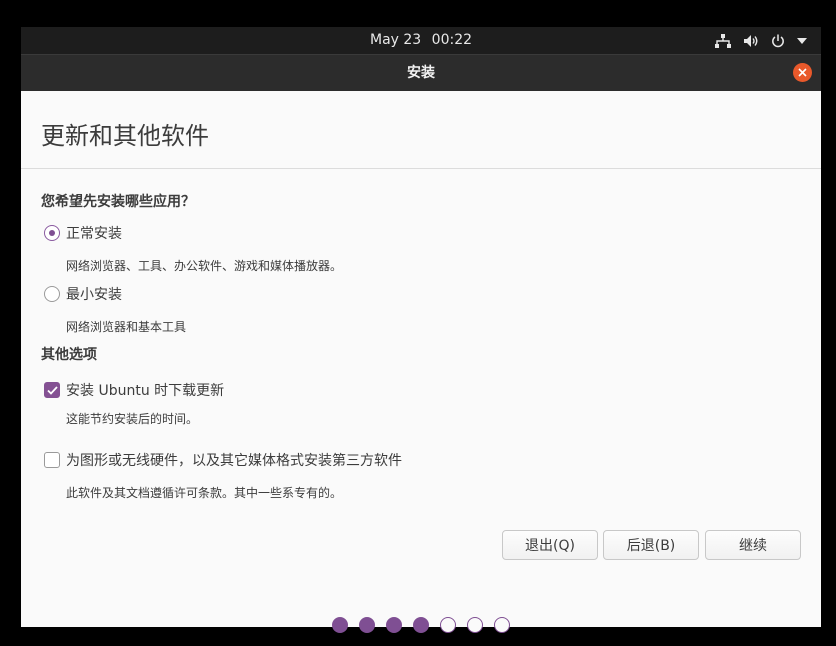 The width and height of the screenshot is (836, 646). Describe the element at coordinates (651, 545) in the screenshot. I see `back-button: 后退(B)` at that location.